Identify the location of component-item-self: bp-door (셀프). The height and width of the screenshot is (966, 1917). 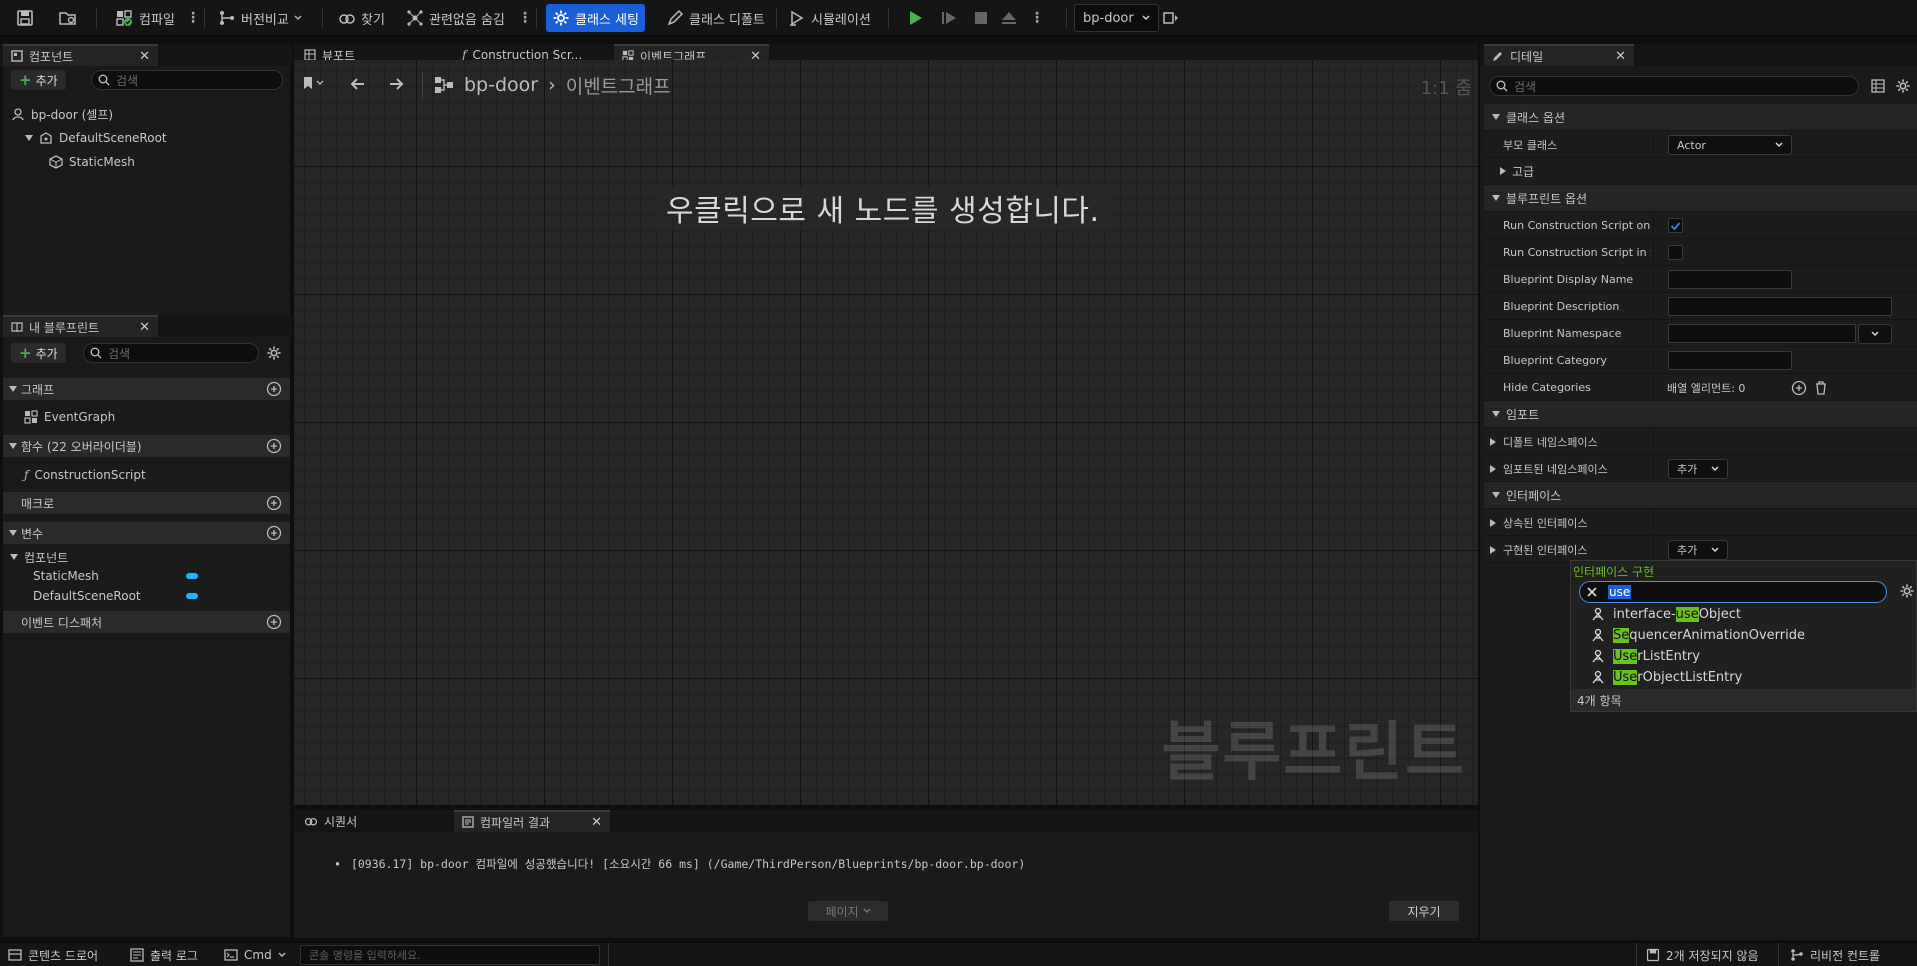
(62, 114).